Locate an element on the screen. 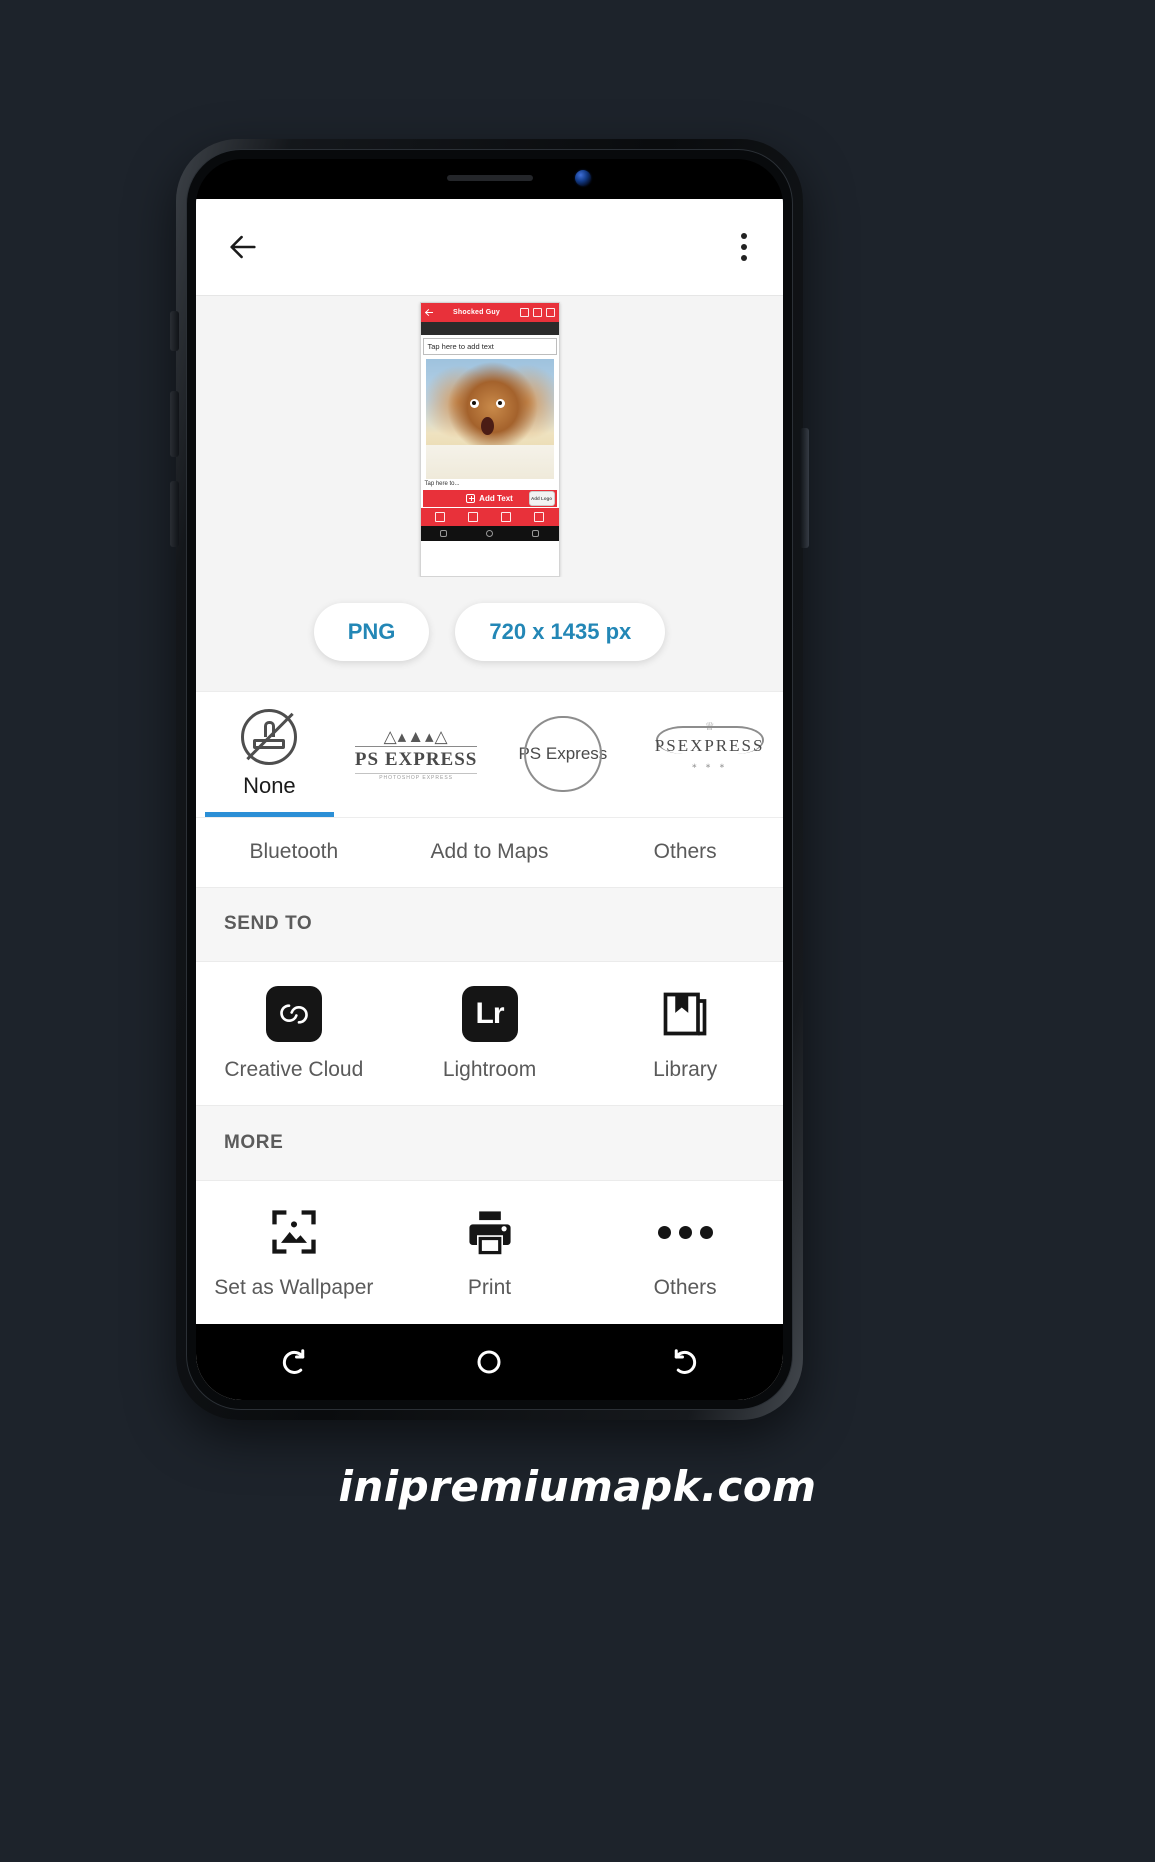 This screenshot has width=1155, height=1862. thumb-topbar: Shocked Guy is located at coordinates (489, 312).